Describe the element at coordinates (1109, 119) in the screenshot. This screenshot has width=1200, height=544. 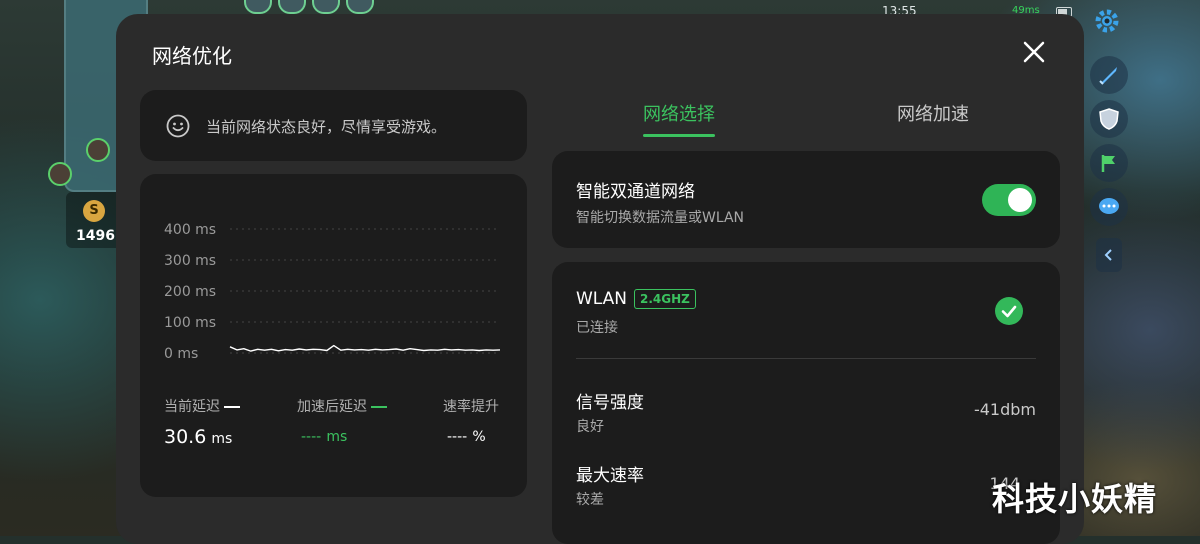
I see `shield-icon` at that location.